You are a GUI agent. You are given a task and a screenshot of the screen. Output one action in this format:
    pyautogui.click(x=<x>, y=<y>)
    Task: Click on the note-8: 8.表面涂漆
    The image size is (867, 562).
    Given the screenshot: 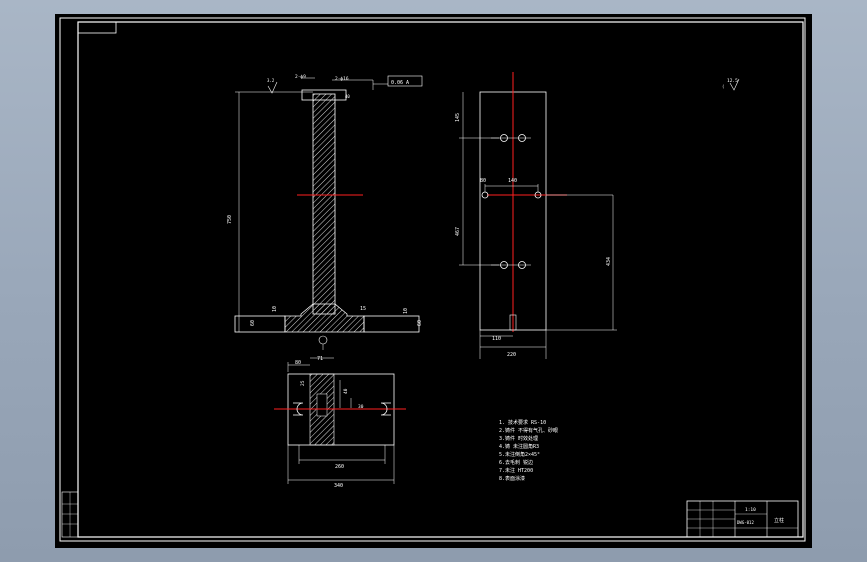 What is the action you would take?
    pyautogui.click(x=512, y=478)
    